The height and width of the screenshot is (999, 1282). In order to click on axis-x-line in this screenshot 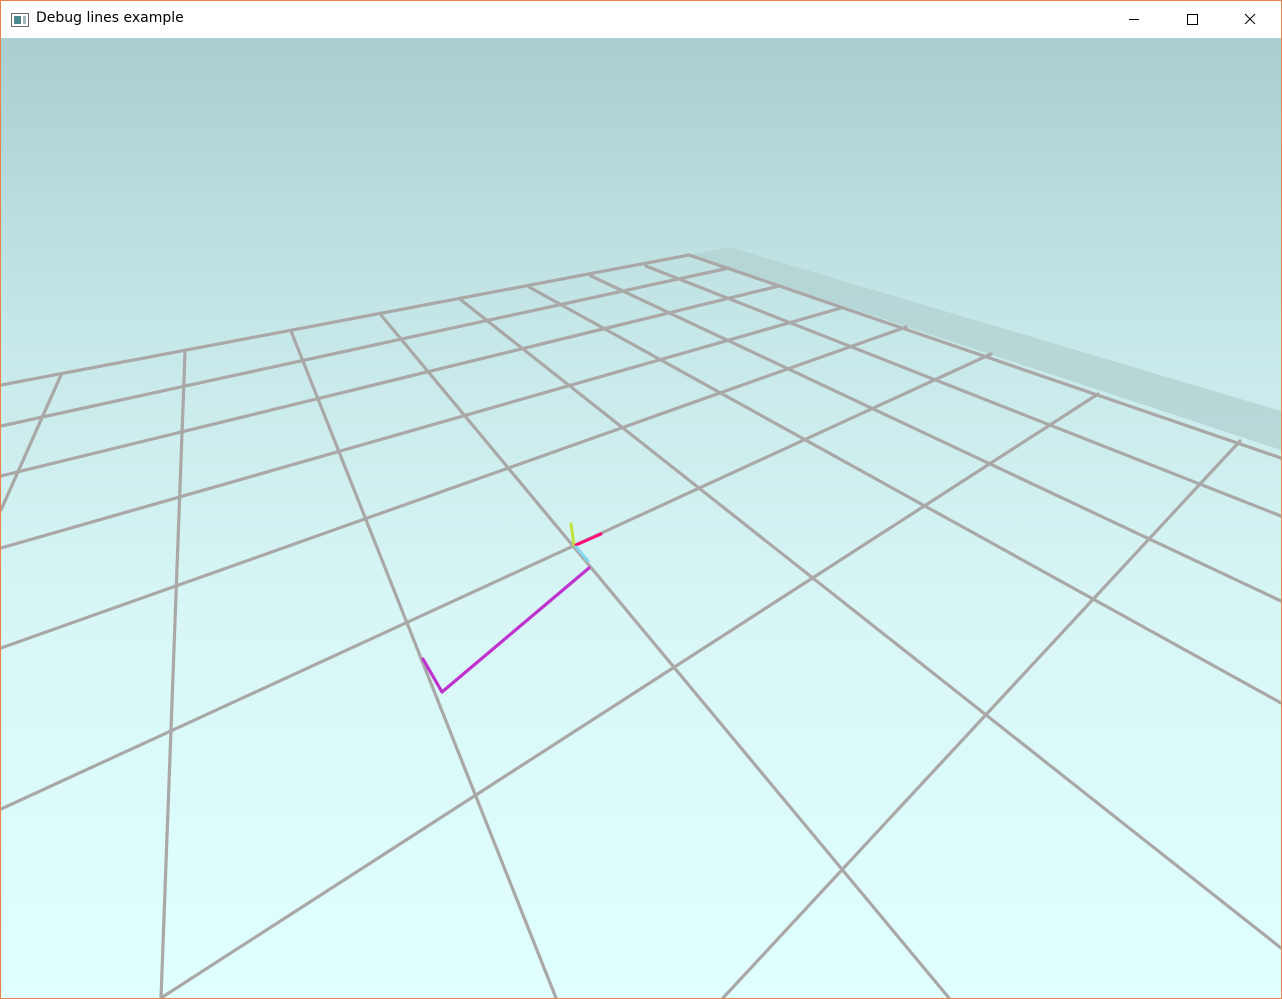, I will do `click(588, 539)`.